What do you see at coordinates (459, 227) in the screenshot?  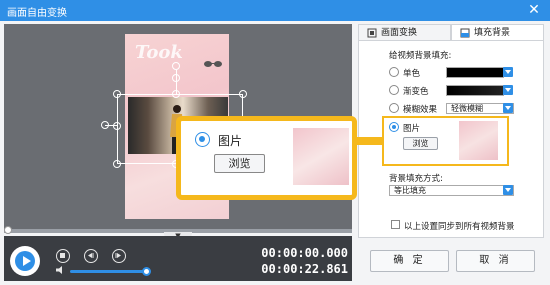 I see `sync-label: 以上设置同步到所有视频背景` at bounding box center [459, 227].